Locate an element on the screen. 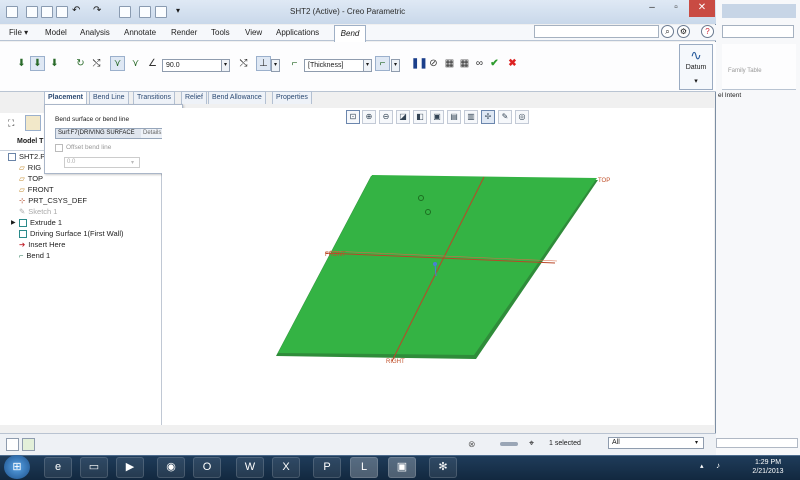 The height and width of the screenshot is (480, 800). selection-count: 1 selected is located at coordinates (565, 443).